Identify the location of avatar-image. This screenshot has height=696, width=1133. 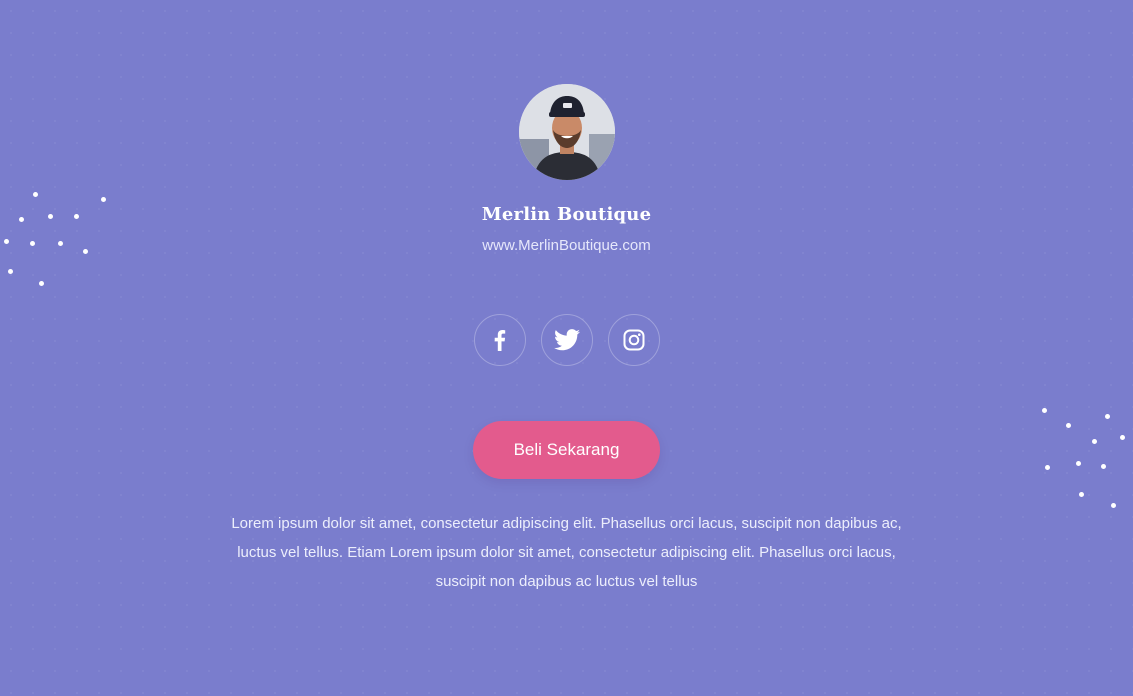
(567, 132).